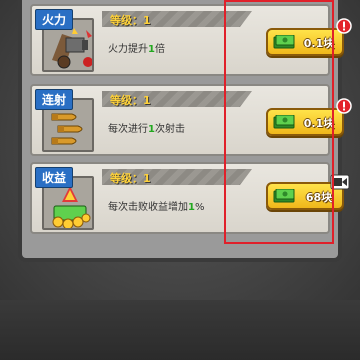  What do you see at coordinates (54, 19) in the screenshot?
I see `card-tag: 火力` at bounding box center [54, 19].